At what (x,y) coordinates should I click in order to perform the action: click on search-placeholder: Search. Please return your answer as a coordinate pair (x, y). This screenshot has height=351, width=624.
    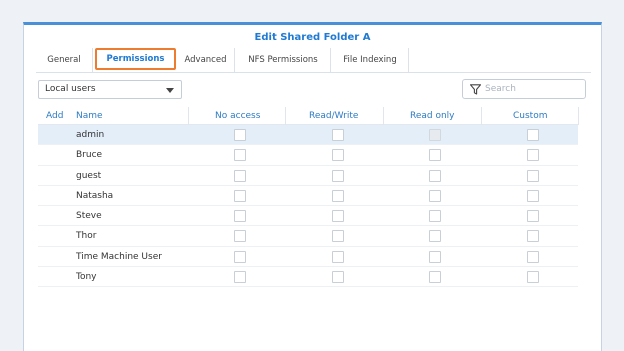
    Looking at the image, I should click on (500, 89).